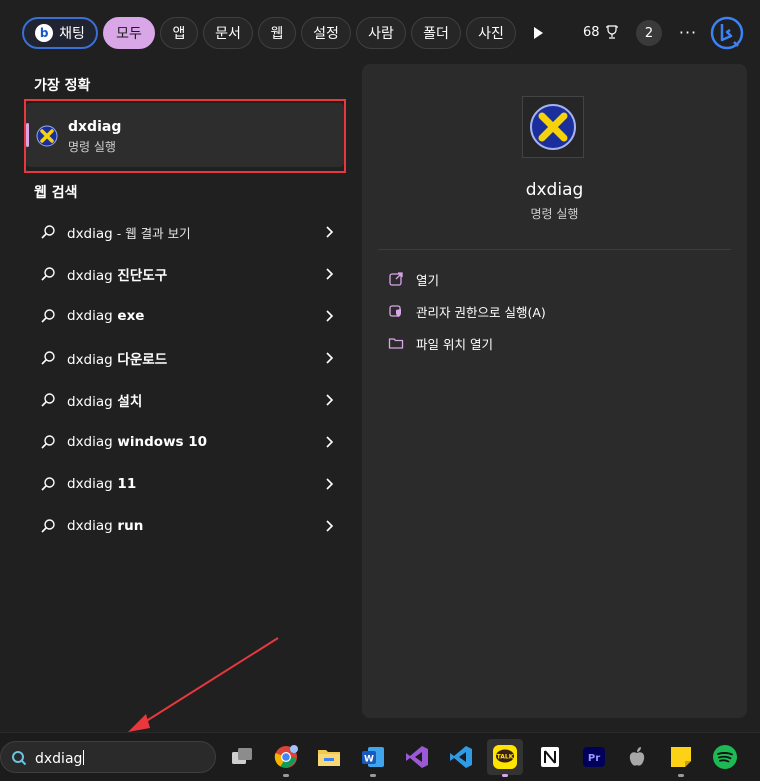  I want to click on dxdiag-app-icon, so click(47, 136).